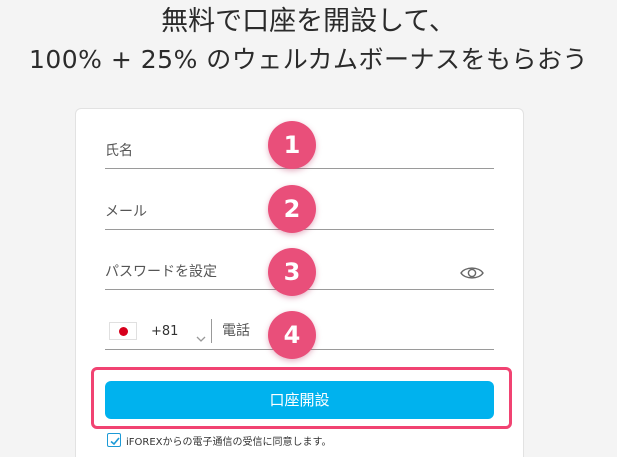  Describe the element at coordinates (292, 145) in the screenshot. I see `step-badge-1: 1` at that location.